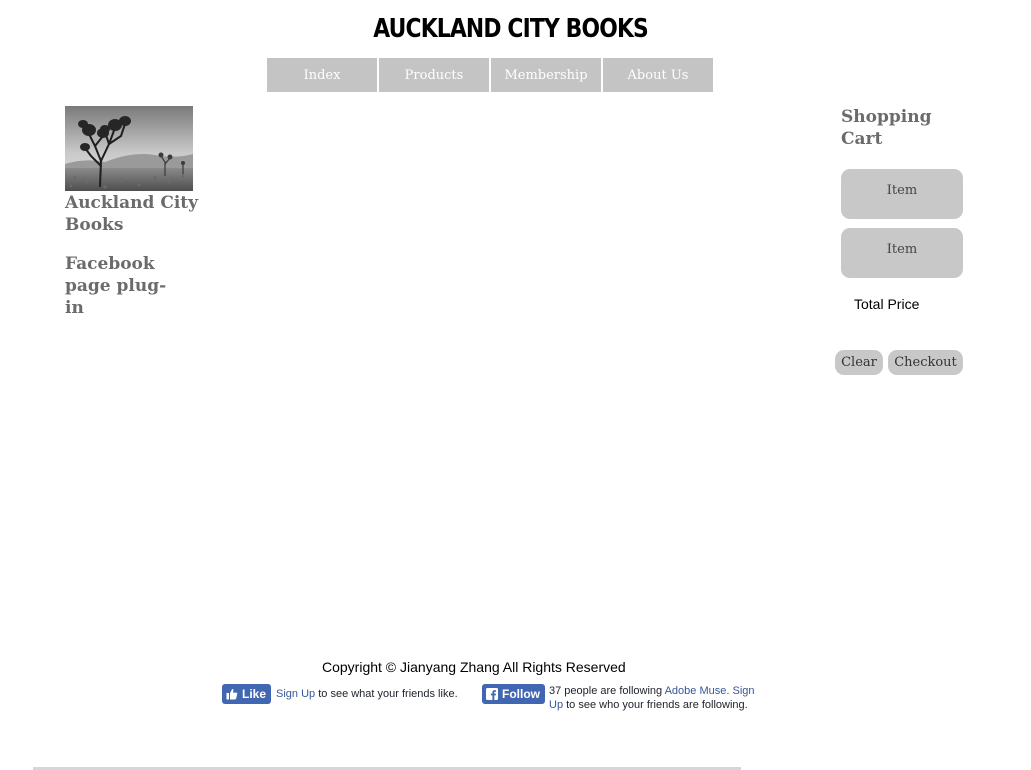 Image resolution: width=1031 pixels, height=770 pixels. I want to click on facebook-logo-icon, so click(492, 694).